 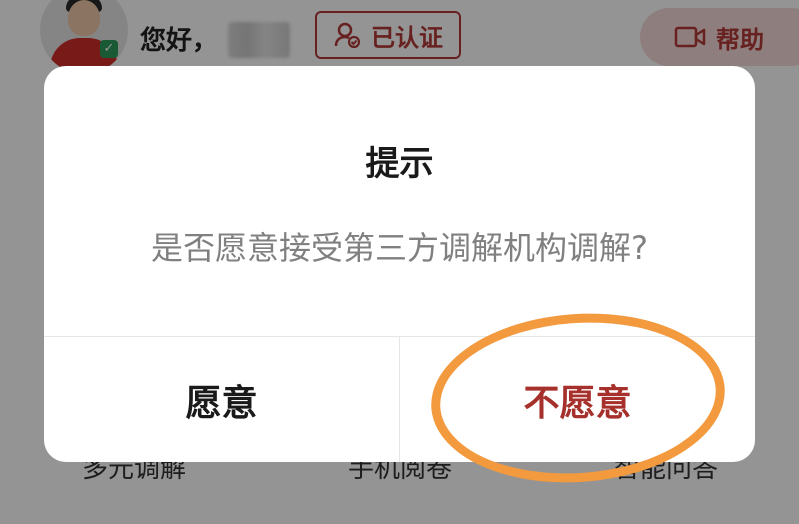 What do you see at coordinates (399, 248) in the screenshot?
I see `dialog-message: 是否愿意接受第三方调解机构调解?` at bounding box center [399, 248].